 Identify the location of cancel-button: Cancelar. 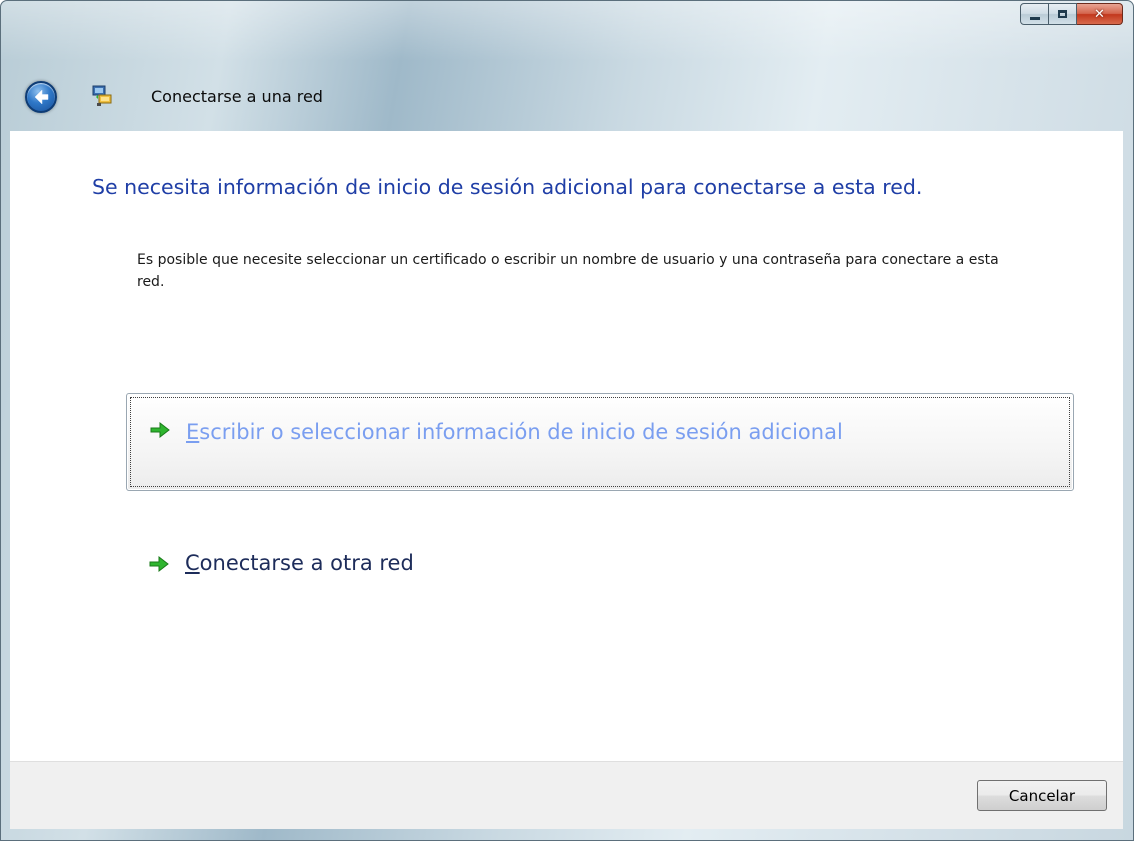
(1042, 795).